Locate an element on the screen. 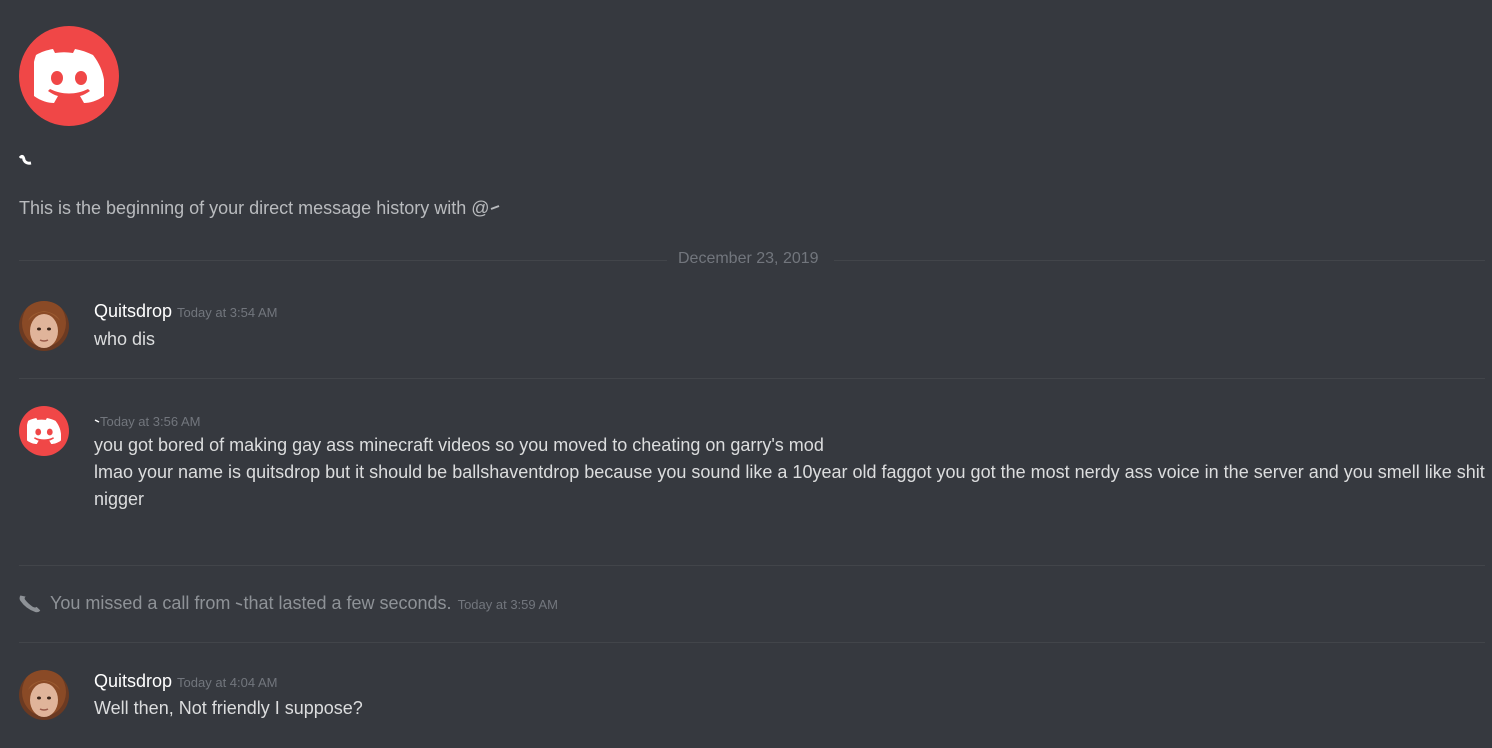  message-content: nigger is located at coordinates (119, 499).